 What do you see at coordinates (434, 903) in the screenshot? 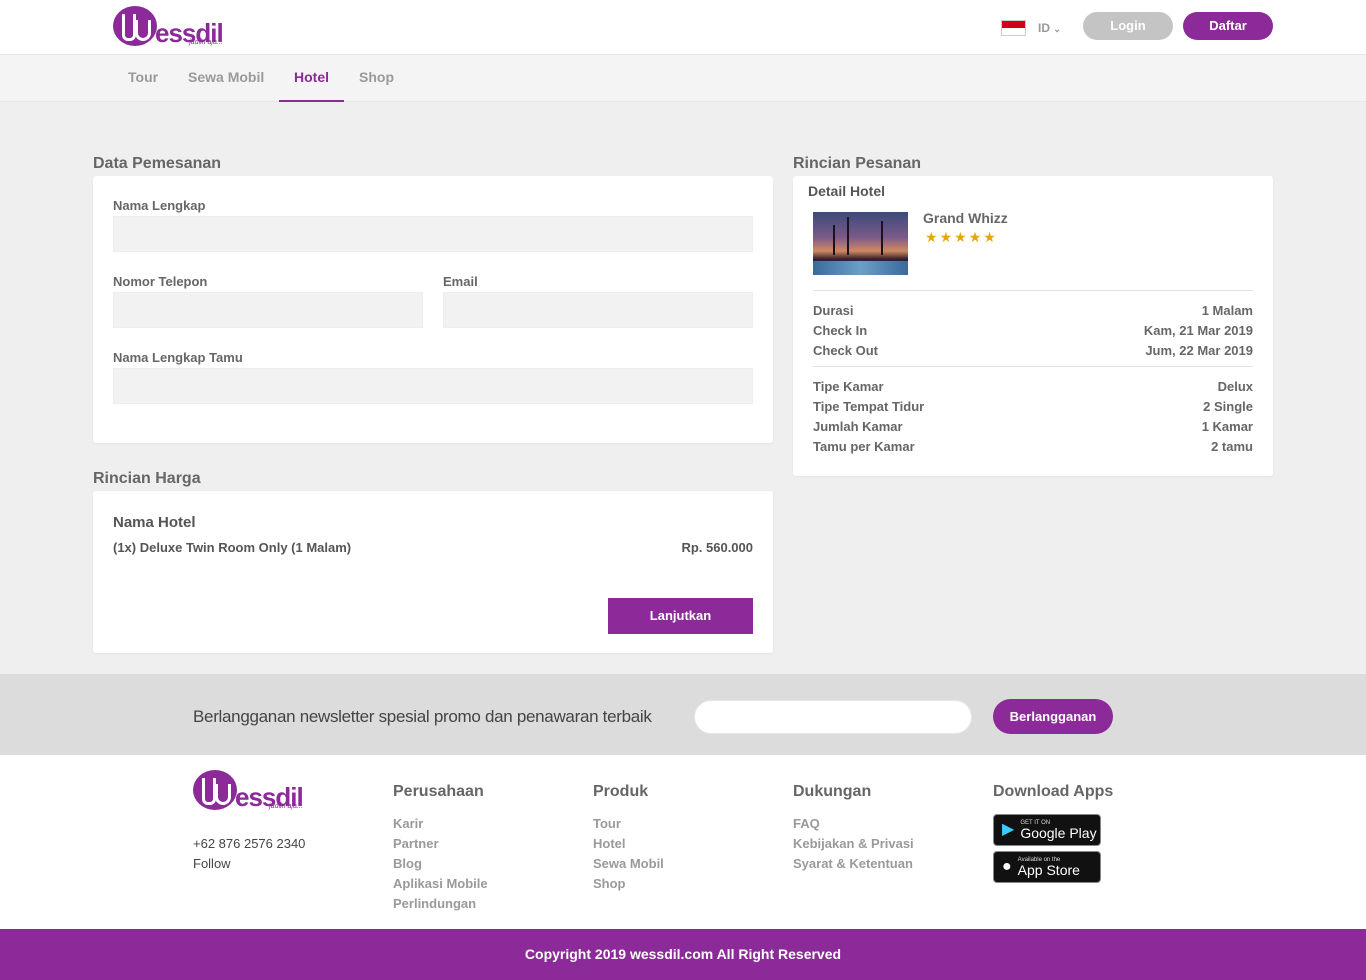
I see `footer-link-protection: Perlindungan` at bounding box center [434, 903].